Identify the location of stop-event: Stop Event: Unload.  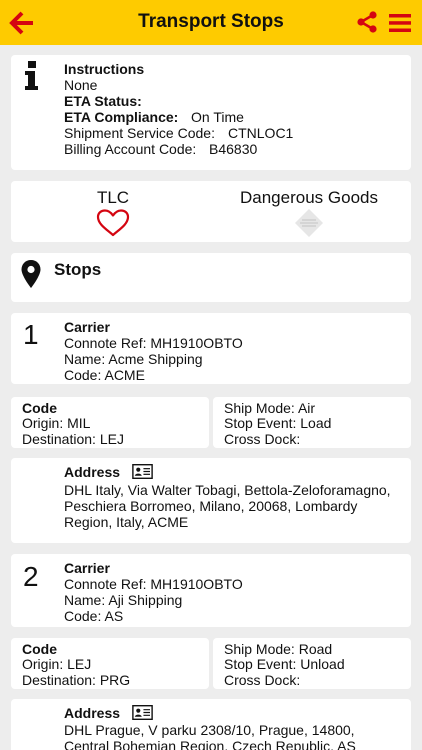
(284, 664).